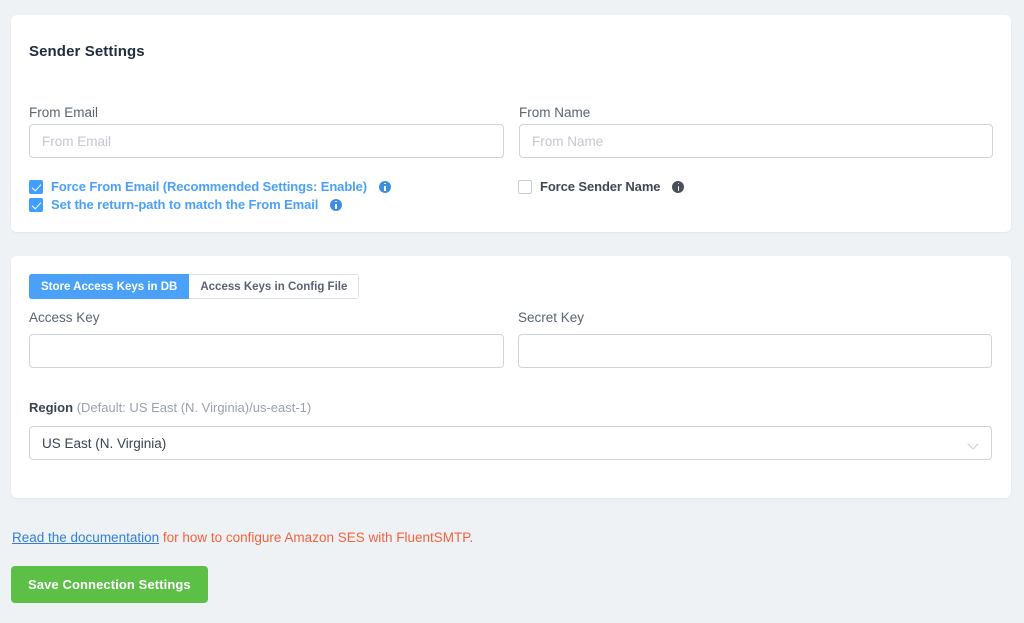 Image resolution: width=1024 pixels, height=623 pixels. I want to click on return-path-checkbox, so click(36, 204).